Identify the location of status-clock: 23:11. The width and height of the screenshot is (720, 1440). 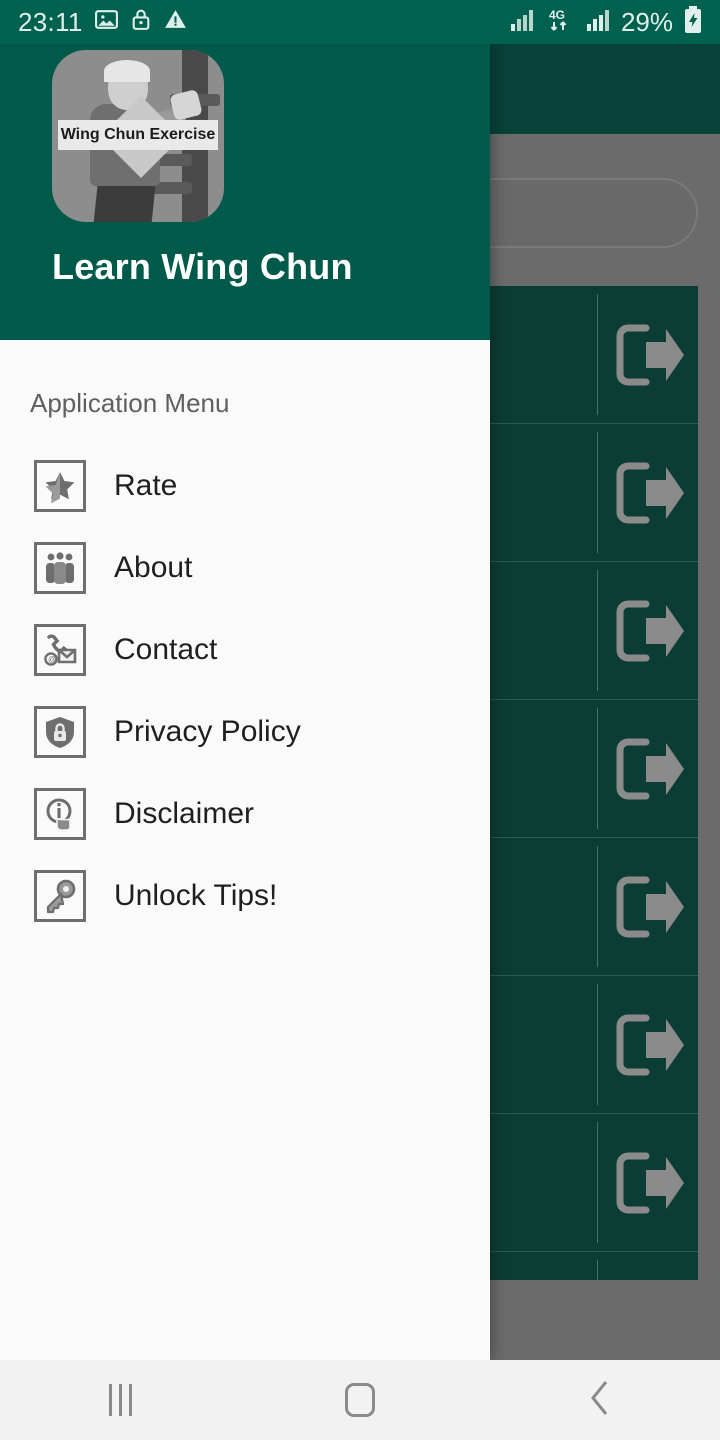
(50, 21).